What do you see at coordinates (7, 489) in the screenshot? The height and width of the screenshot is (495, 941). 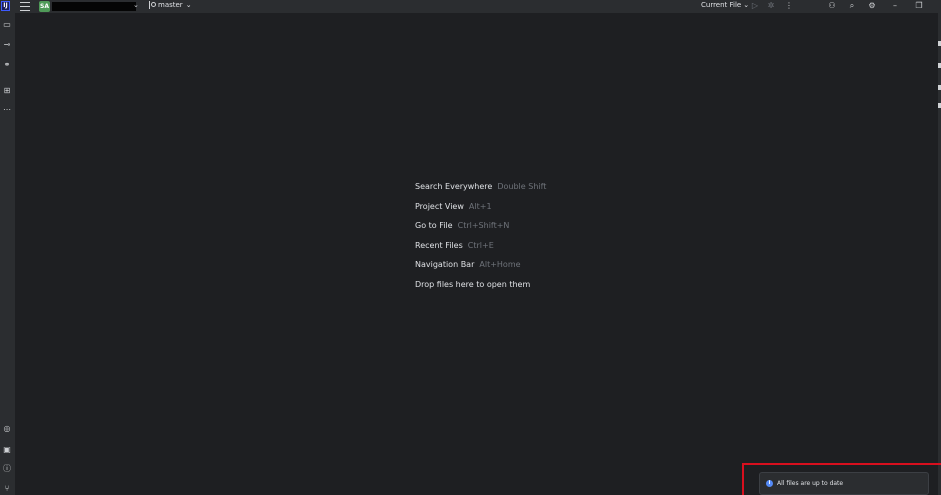 I see `version-control-icon: ⑂` at bounding box center [7, 489].